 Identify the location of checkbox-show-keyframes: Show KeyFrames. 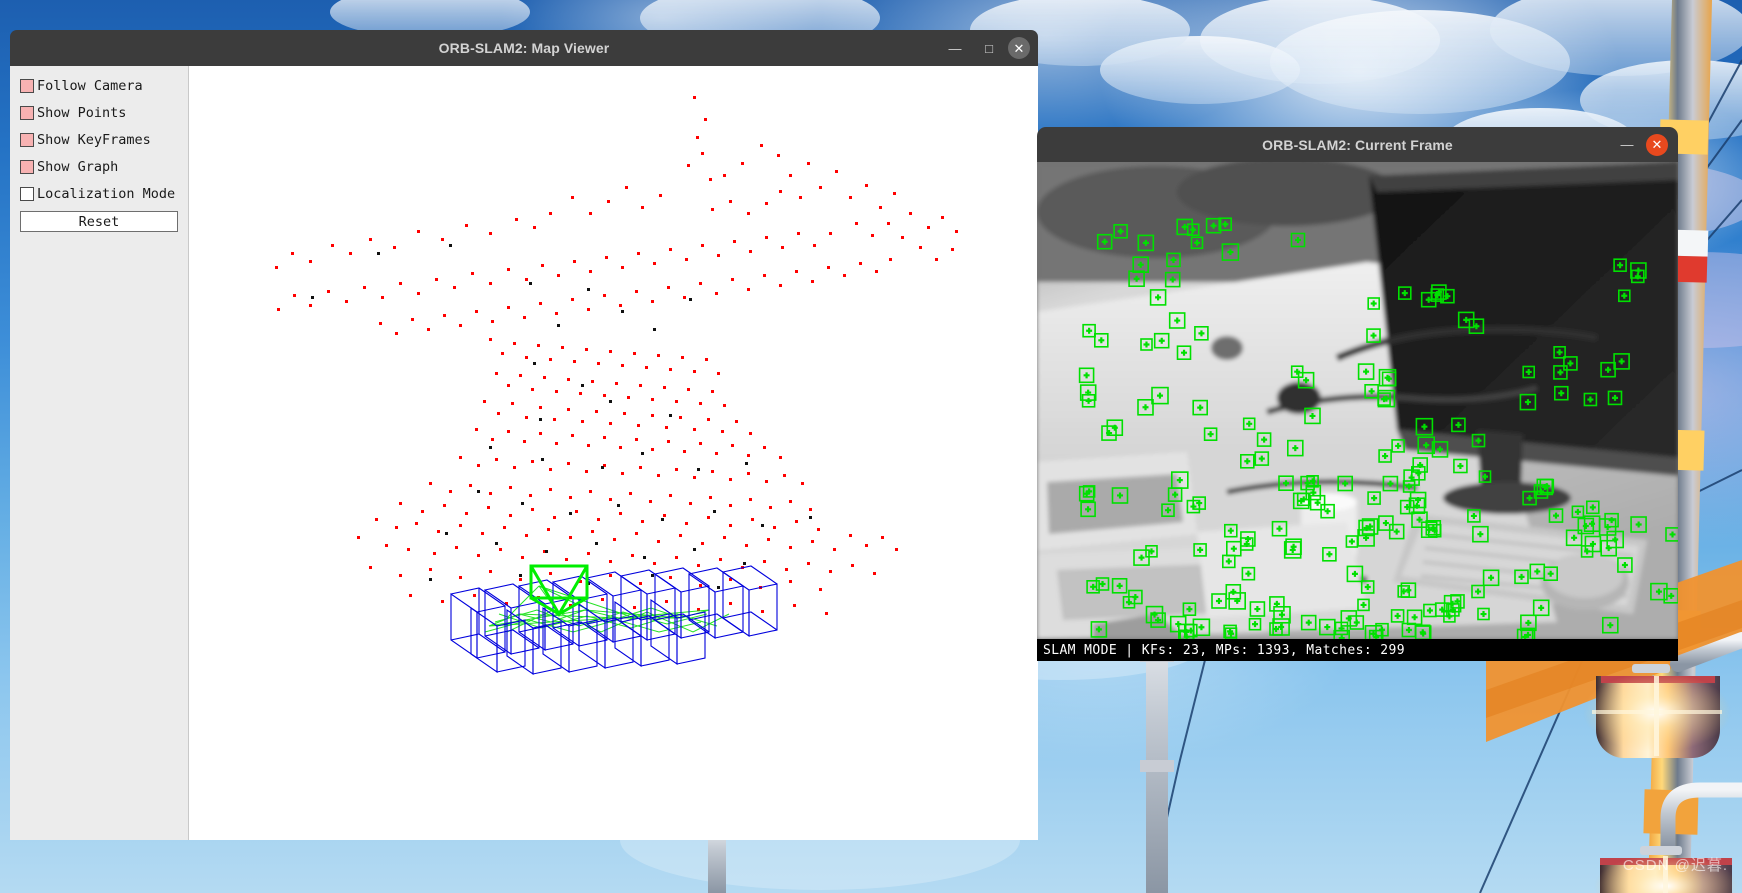
(99, 139).